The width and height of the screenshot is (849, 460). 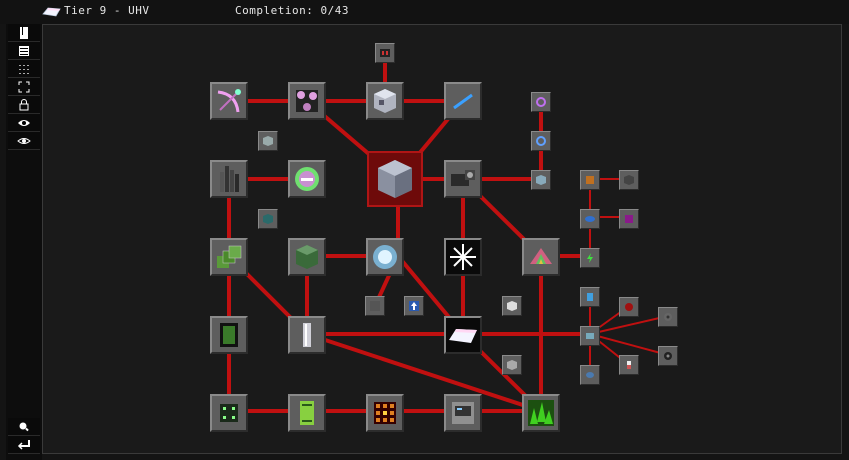 I want to click on list-icon, so click(x=24, y=50).